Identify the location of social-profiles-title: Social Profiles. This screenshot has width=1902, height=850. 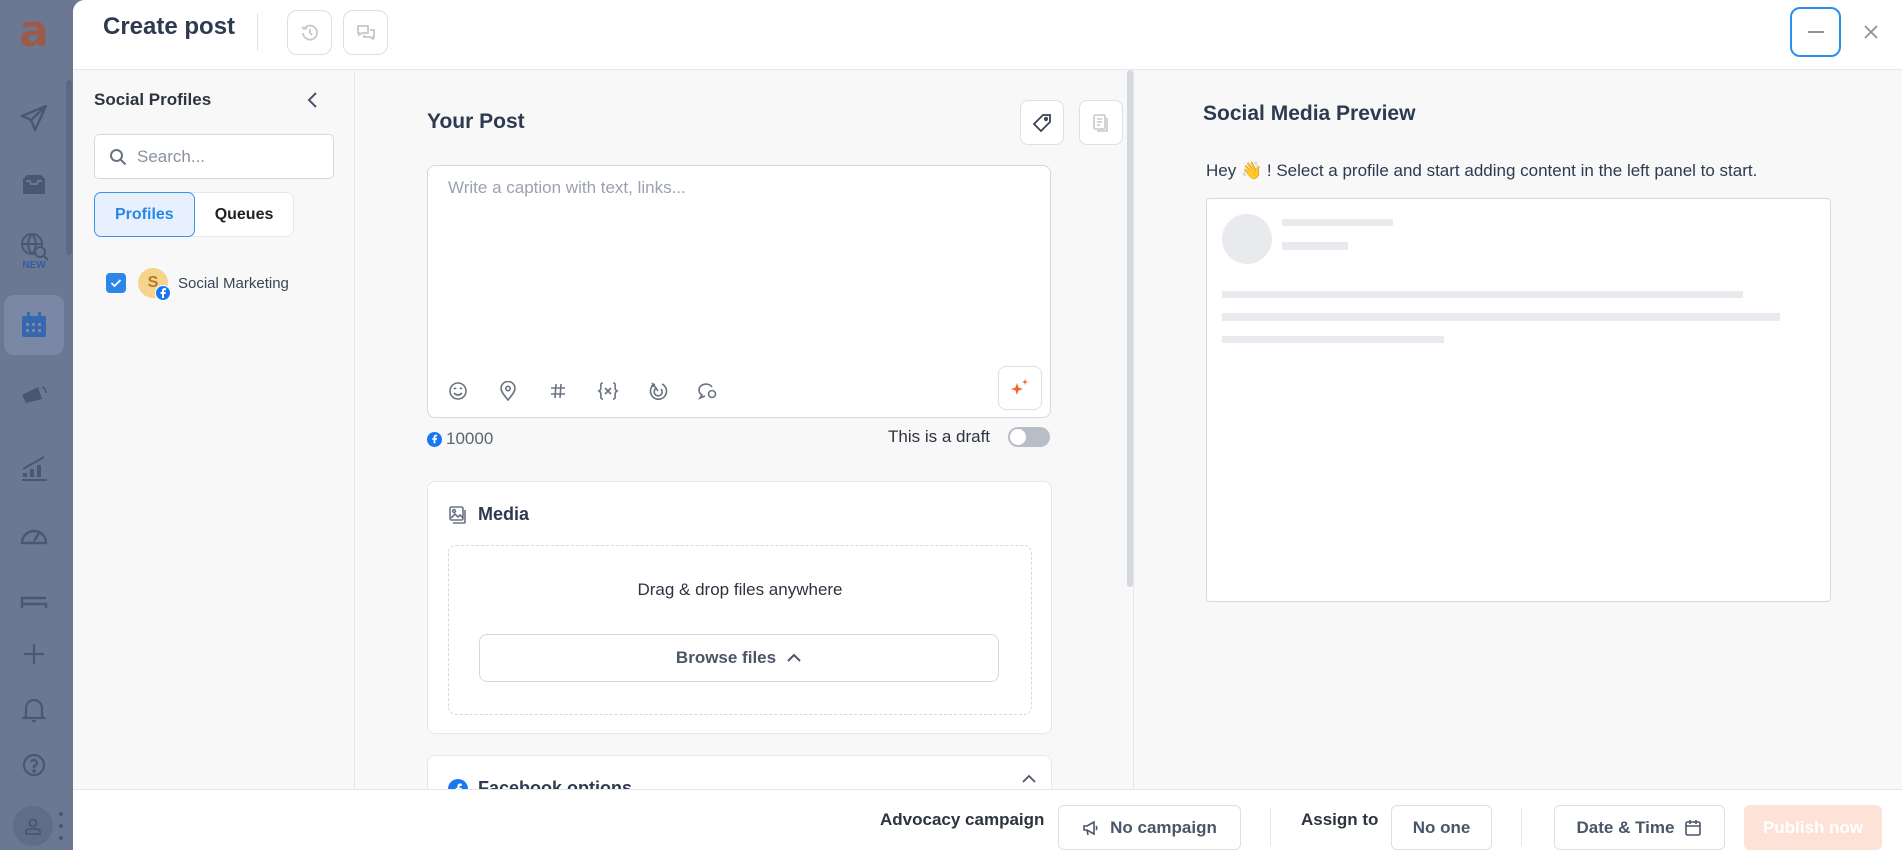
(153, 99).